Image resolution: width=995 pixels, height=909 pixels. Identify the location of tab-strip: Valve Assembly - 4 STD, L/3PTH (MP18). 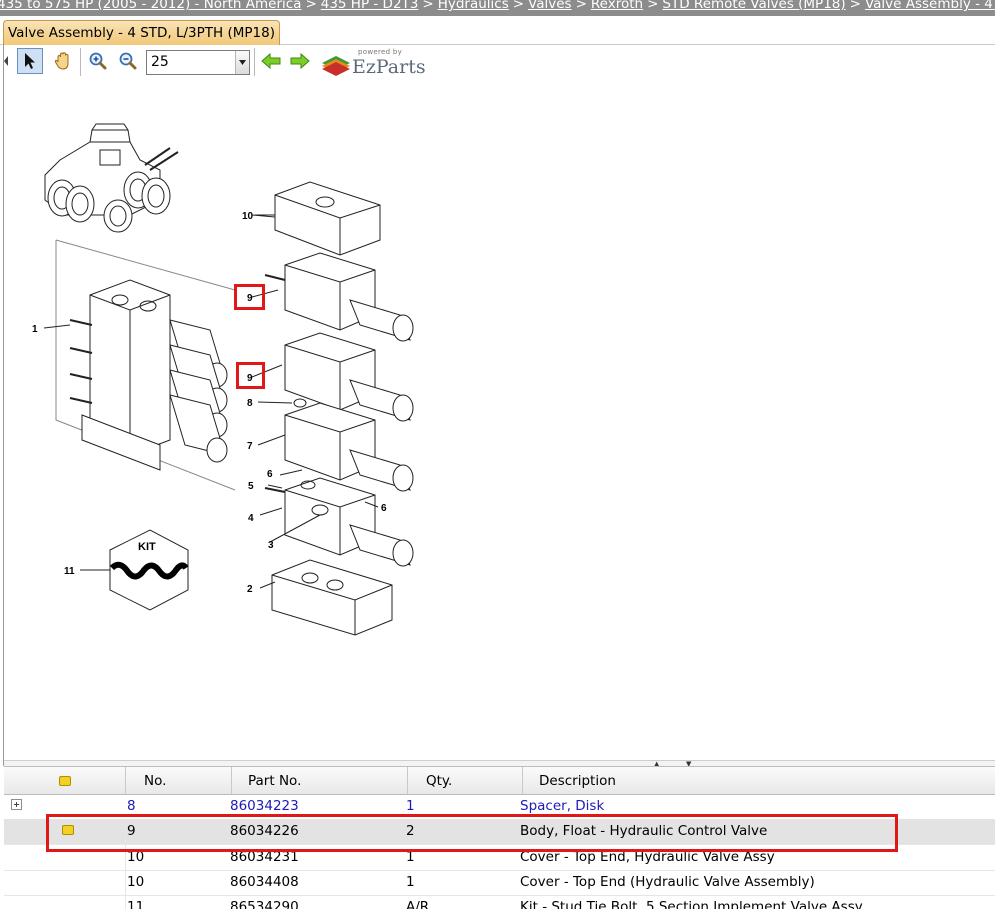
(497, 30).